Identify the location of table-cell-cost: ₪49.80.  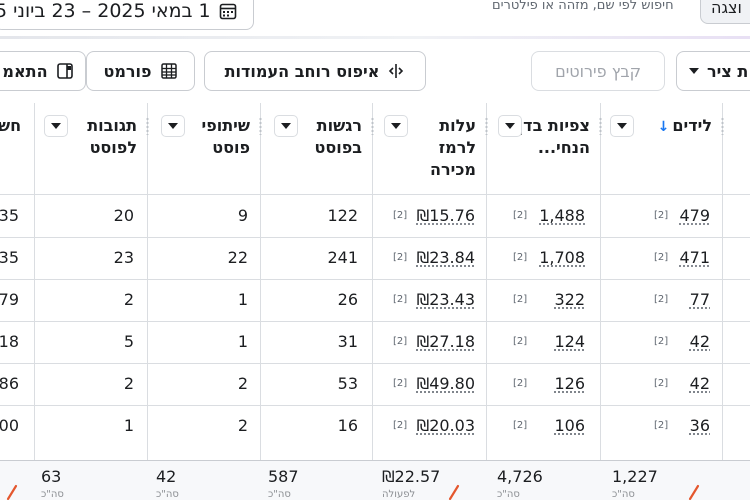
(446, 384).